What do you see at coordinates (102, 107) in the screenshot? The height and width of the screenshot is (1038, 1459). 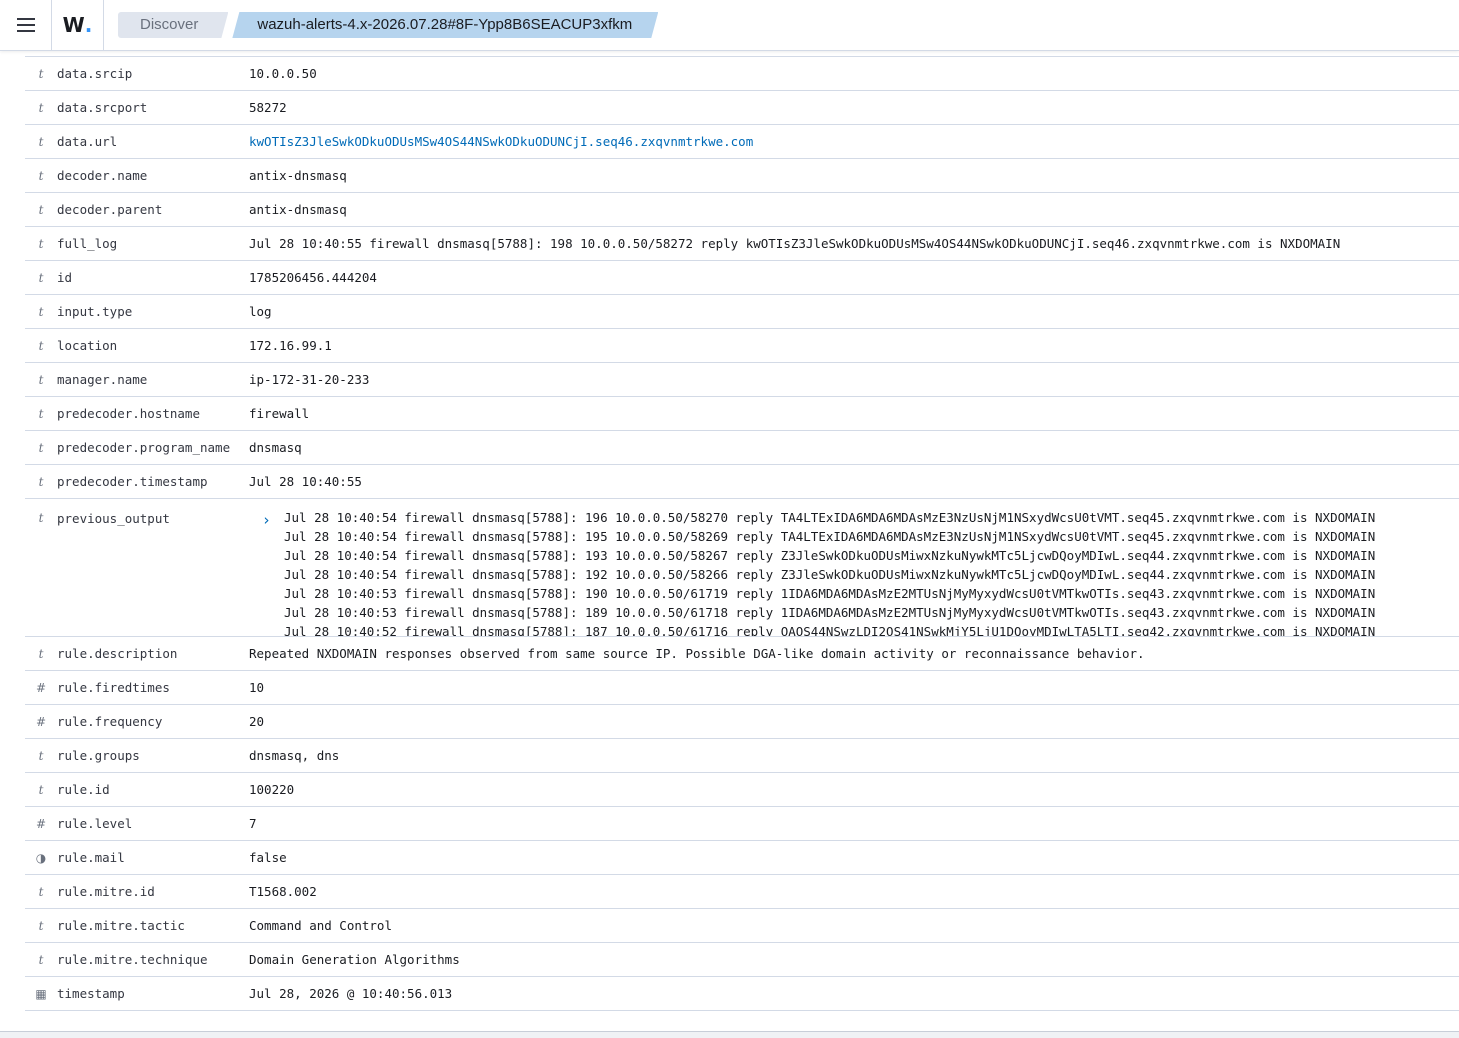 I see `field-name: data.srcport` at bounding box center [102, 107].